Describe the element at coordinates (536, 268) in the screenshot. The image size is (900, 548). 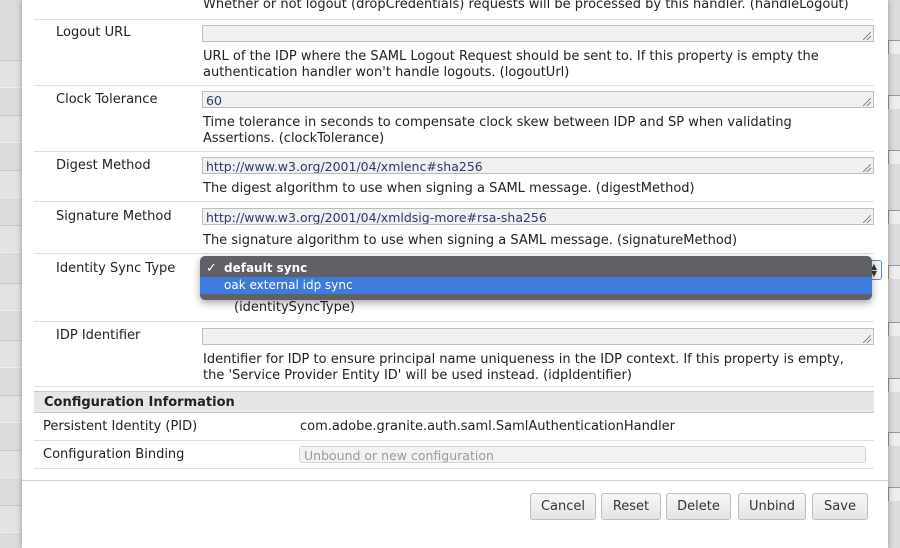
I see `dropdown-option-default-sync: ✓ default sync` at that location.